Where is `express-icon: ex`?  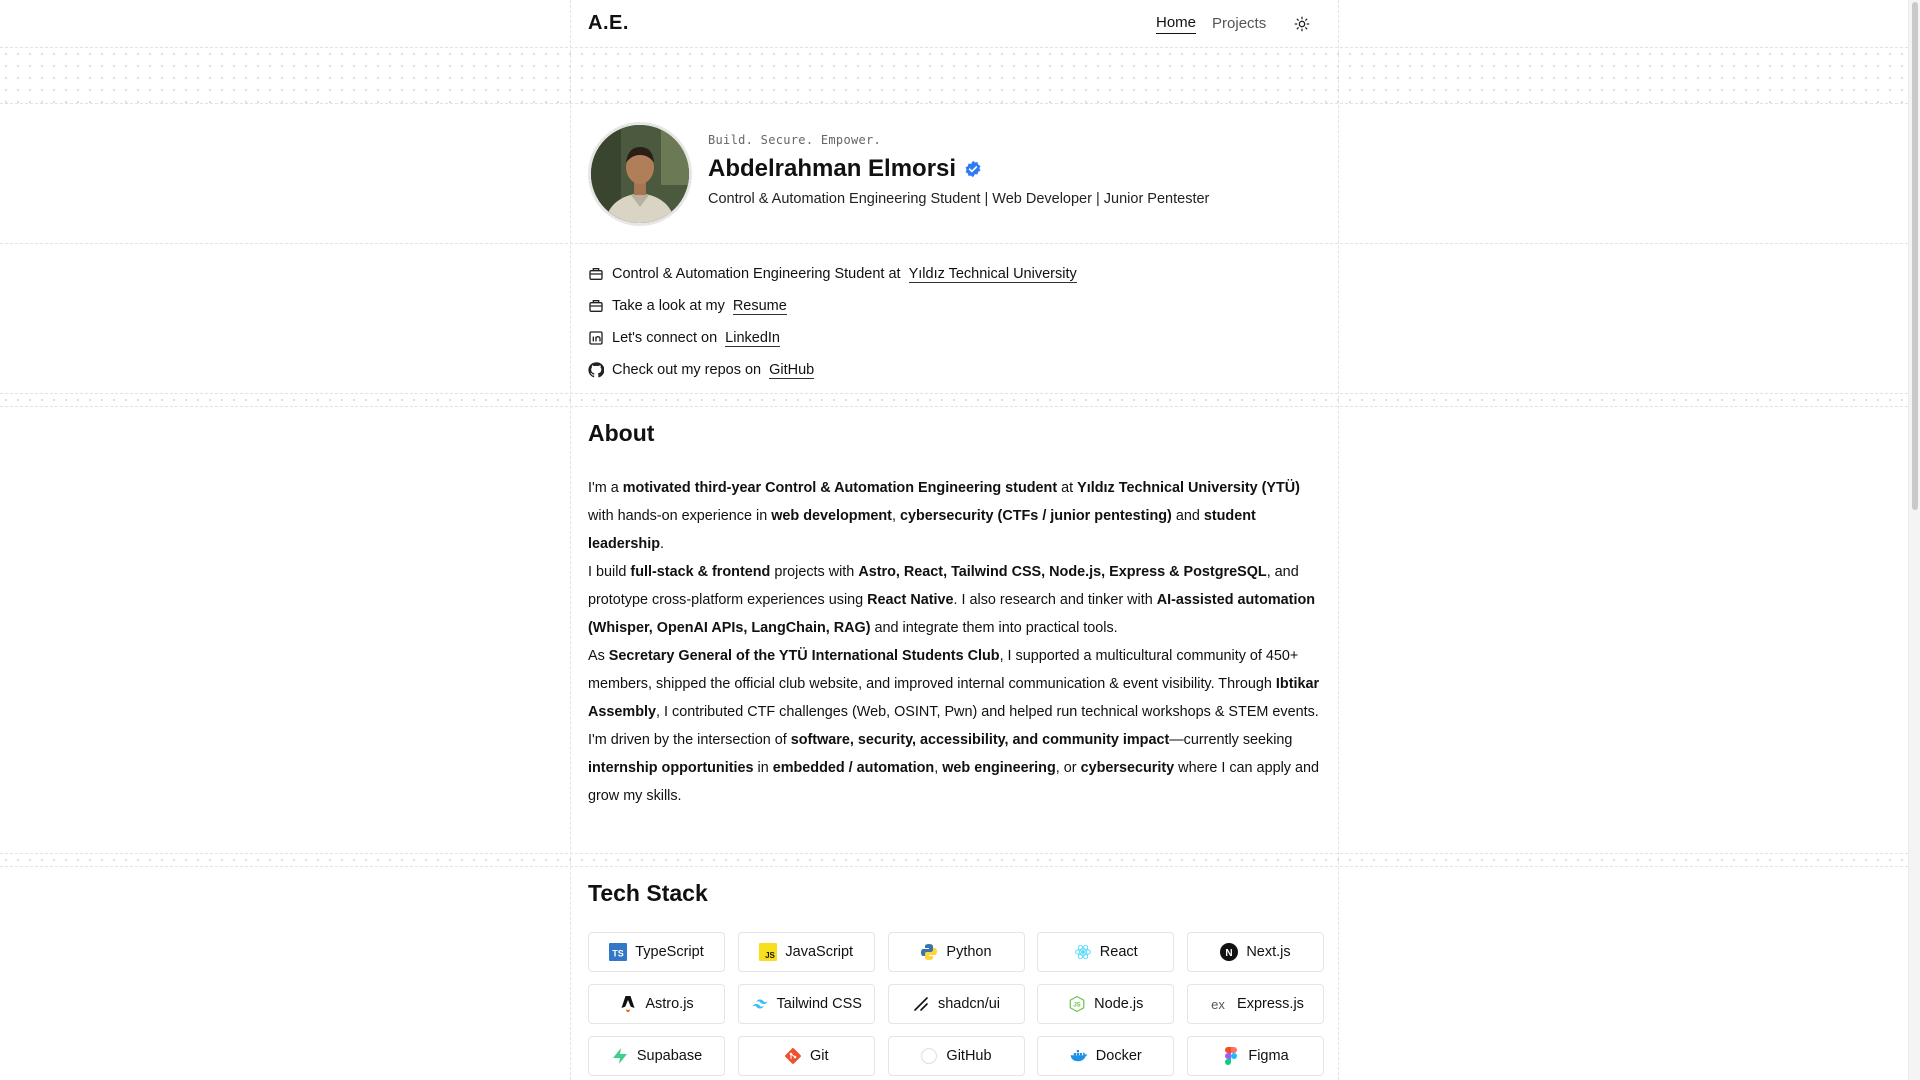 express-icon: ex is located at coordinates (1218, 1004).